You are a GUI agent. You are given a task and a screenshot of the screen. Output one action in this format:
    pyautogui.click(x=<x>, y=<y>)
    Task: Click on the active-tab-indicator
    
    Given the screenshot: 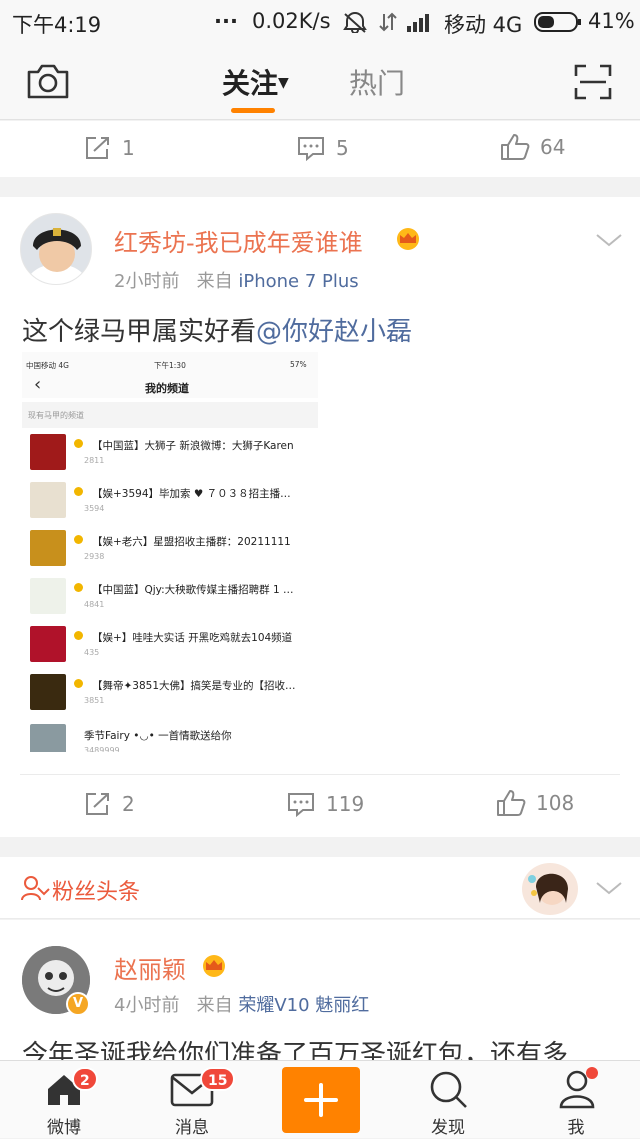 What is the action you would take?
    pyautogui.click(x=253, y=110)
    